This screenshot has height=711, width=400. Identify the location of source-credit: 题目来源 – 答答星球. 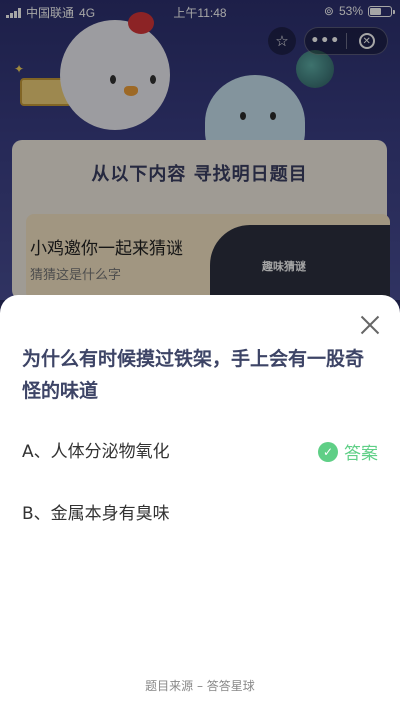
(200, 686).